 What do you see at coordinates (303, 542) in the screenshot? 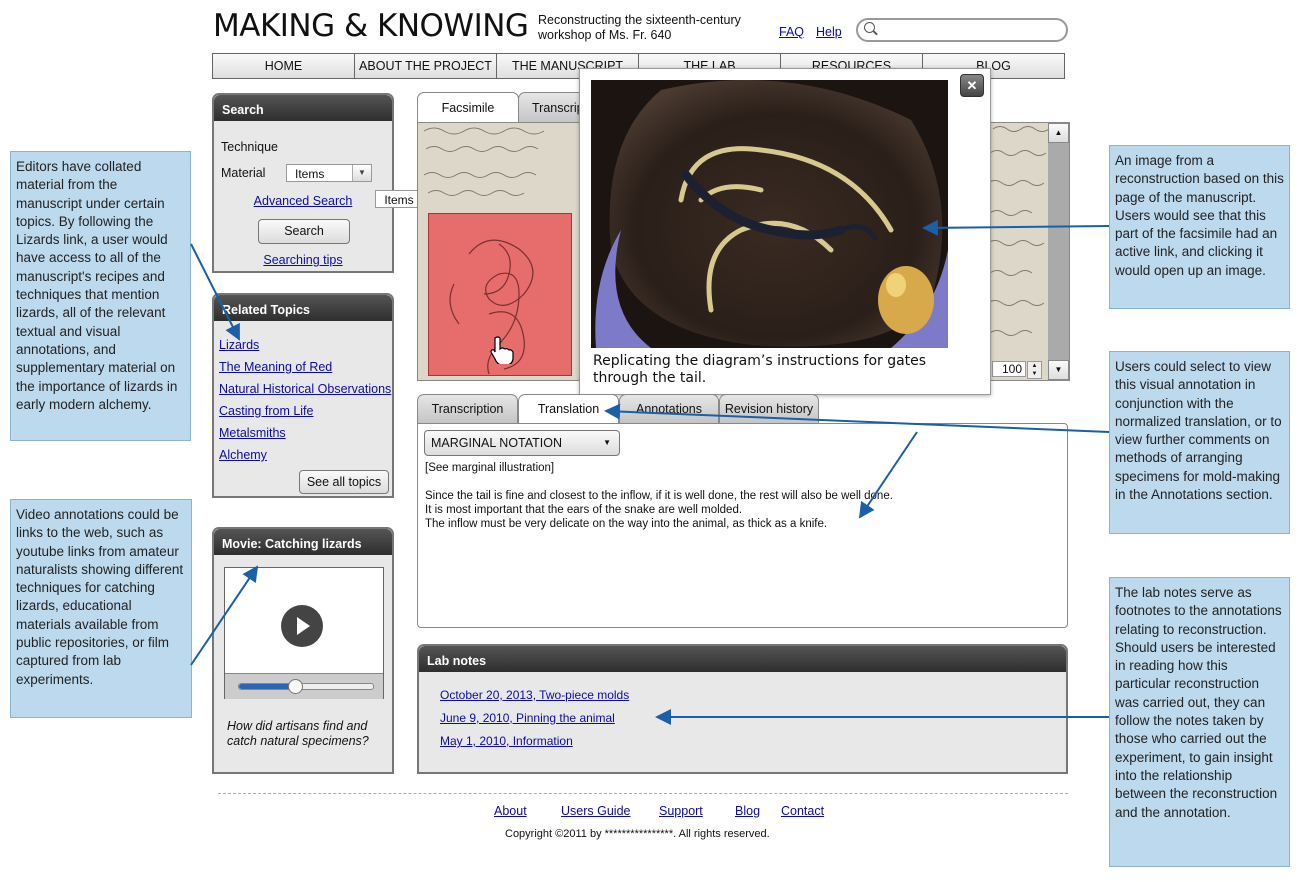
I see `movie-panel-title: Movie: Catching lizards` at bounding box center [303, 542].